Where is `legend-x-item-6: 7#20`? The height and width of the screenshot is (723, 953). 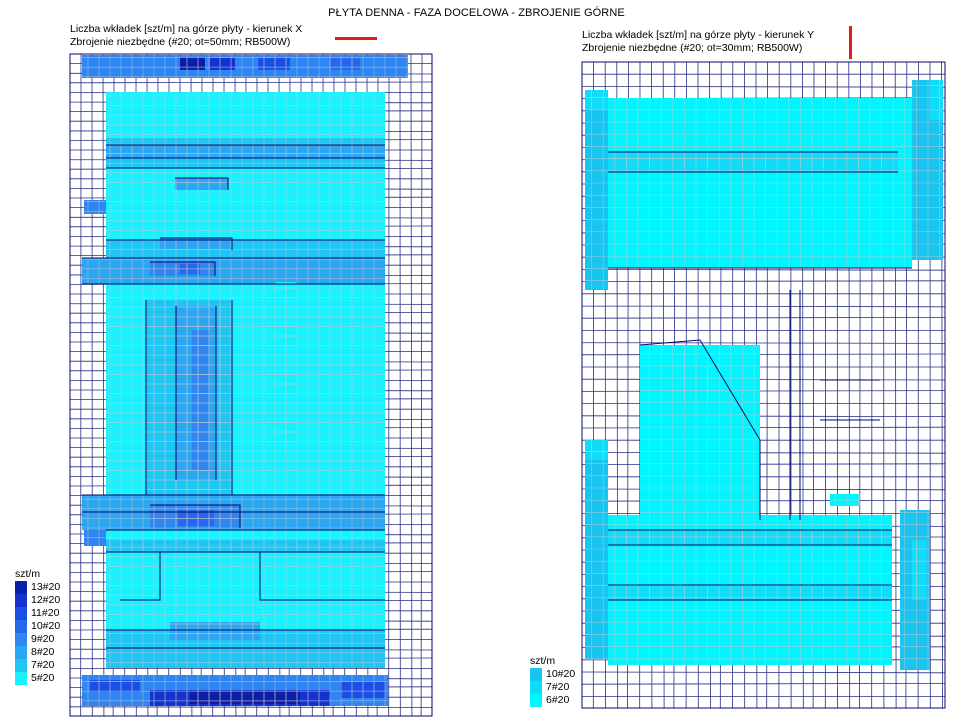
legend-x-item-6: 7#20 is located at coordinates (37, 665).